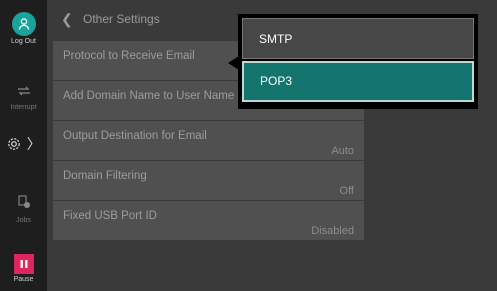  Describe the element at coordinates (129, 56) in the screenshot. I see `setting-label: Protocol to Receive Email` at that location.